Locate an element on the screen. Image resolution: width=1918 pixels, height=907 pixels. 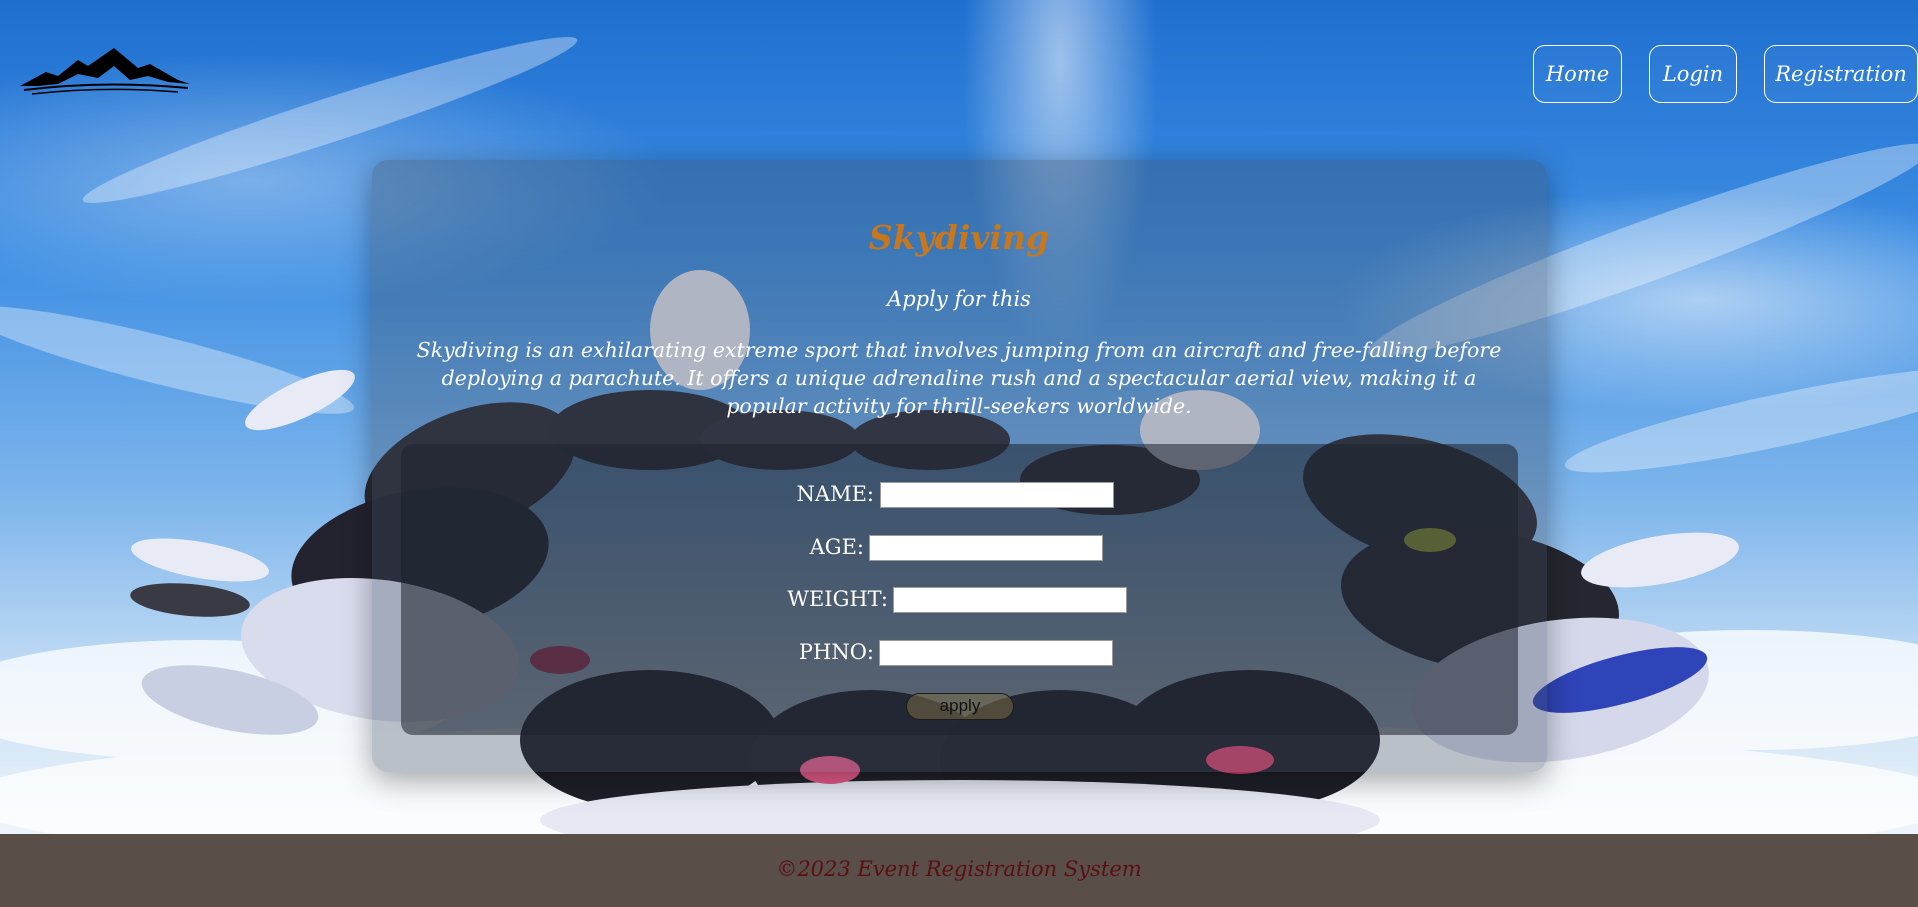
phone-label: PHNO: is located at coordinates (836, 652).